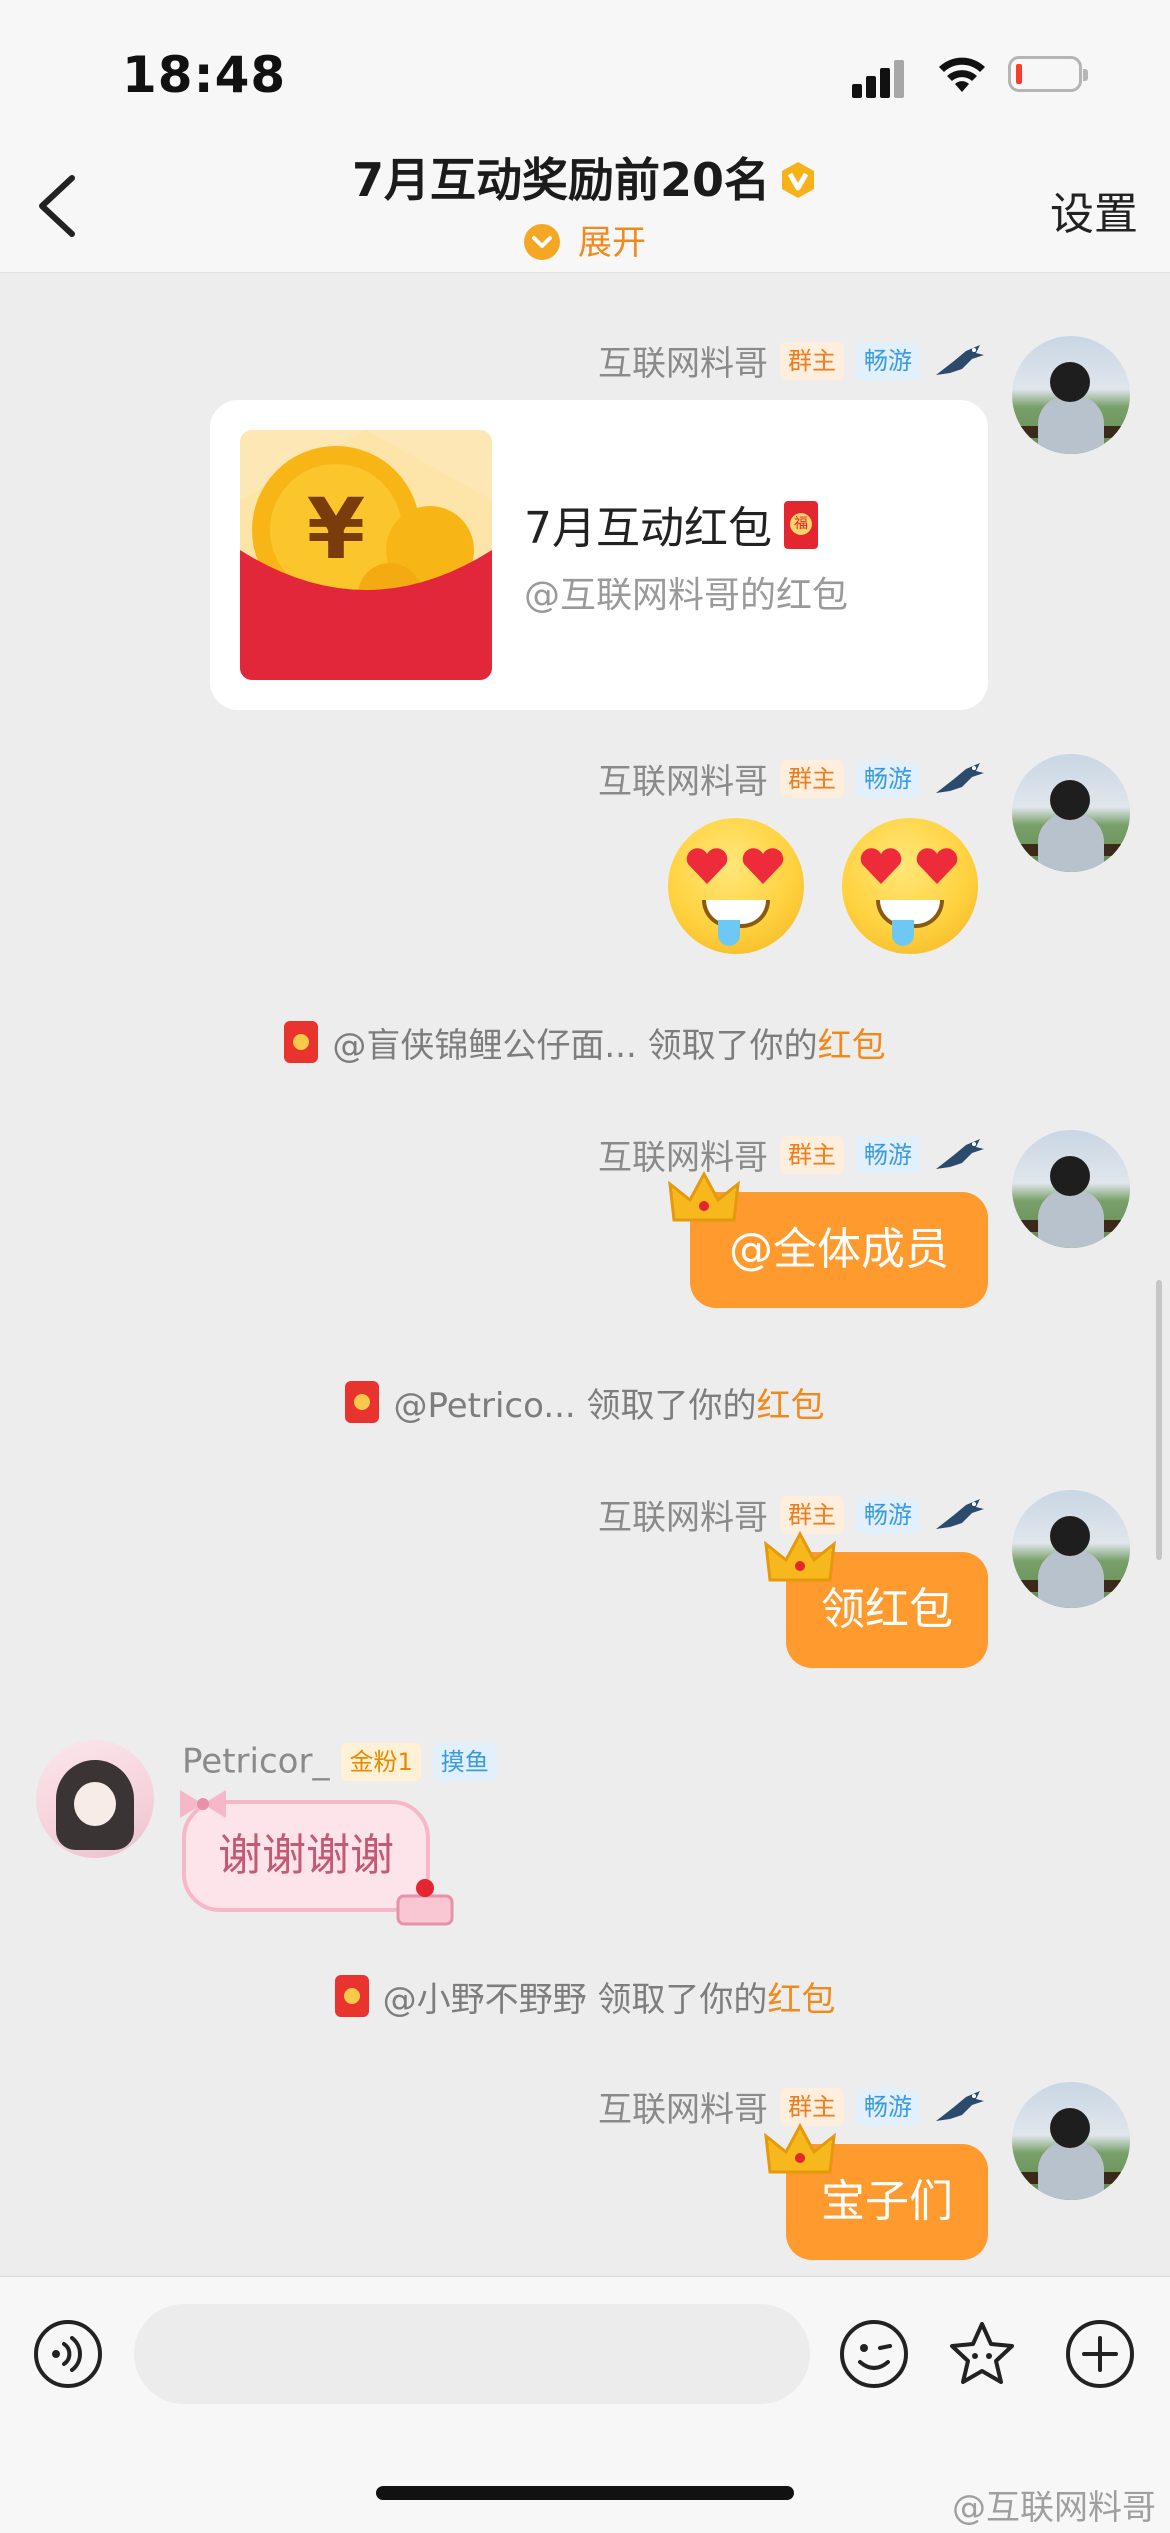 The image size is (1170, 2533). What do you see at coordinates (1048, 74) in the screenshot?
I see `battery-icon` at bounding box center [1048, 74].